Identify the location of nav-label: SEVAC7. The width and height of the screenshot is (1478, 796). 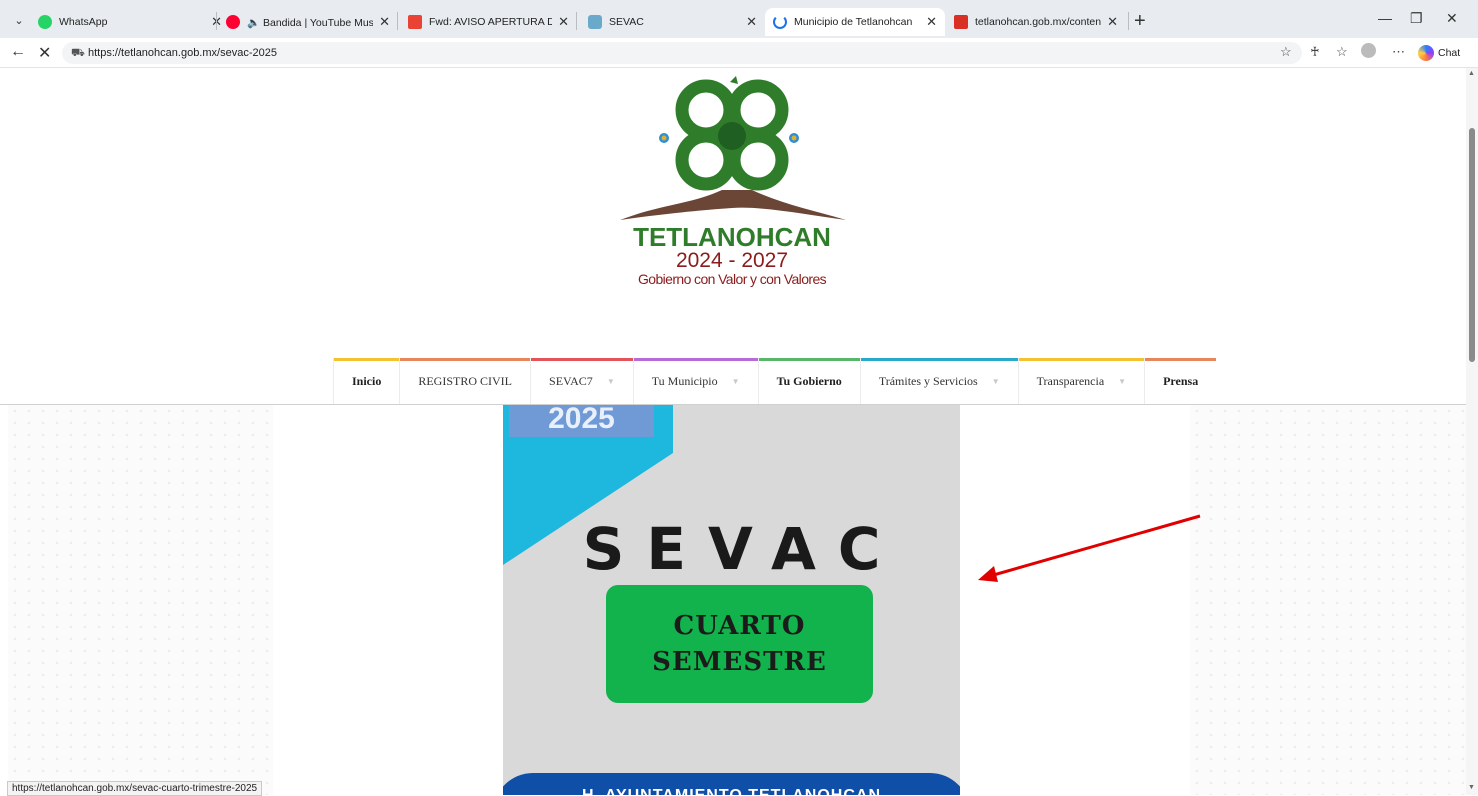
(571, 380).